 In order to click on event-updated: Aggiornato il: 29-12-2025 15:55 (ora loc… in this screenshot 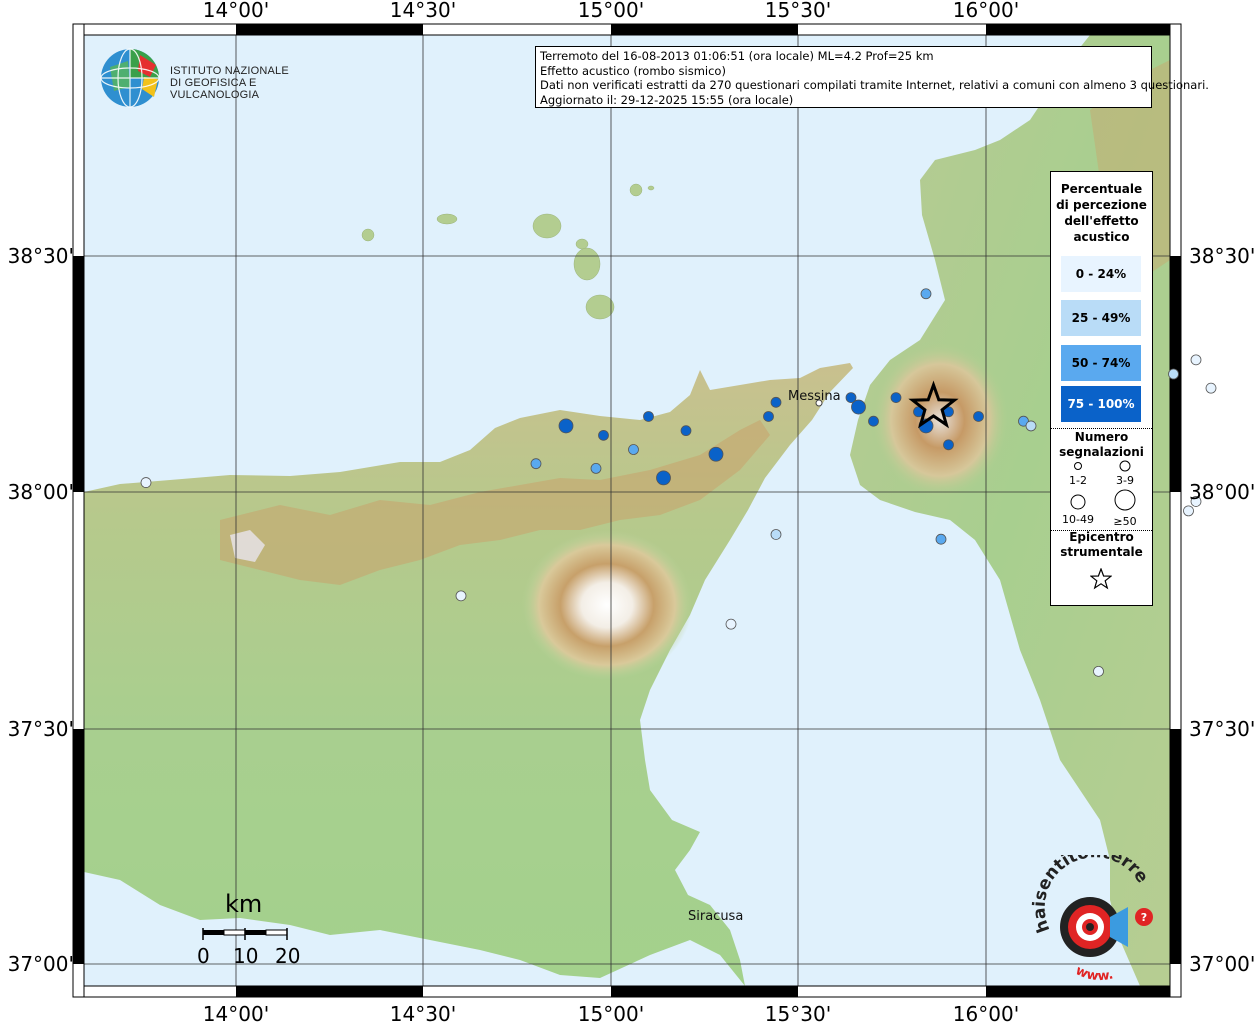, I will do `click(667, 99)`.